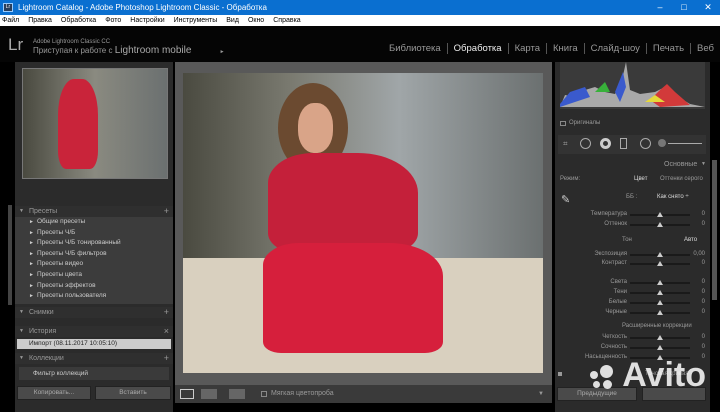  What do you see at coordinates (166, 331) in the screenshot?
I see `clear-history-button: ×` at bounding box center [166, 331].